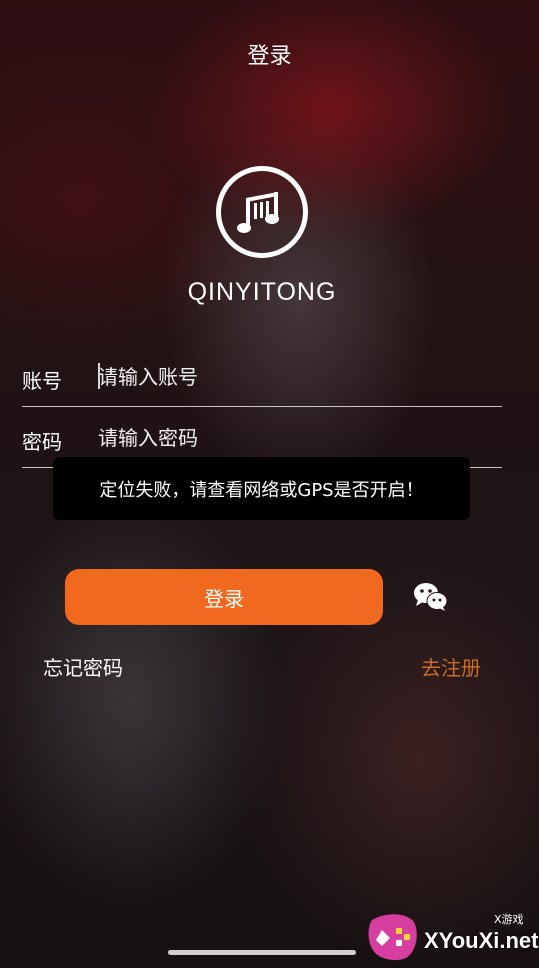 The width and height of the screenshot is (539, 968). Describe the element at coordinates (269, 56) in the screenshot. I see `page-title: 登录` at that location.